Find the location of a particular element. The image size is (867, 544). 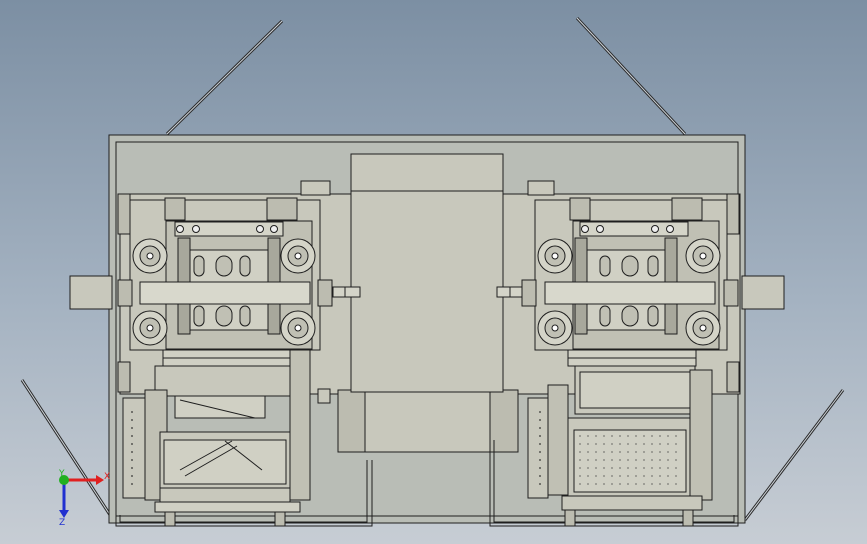

z-axis-label: Z is located at coordinates (62, 523).